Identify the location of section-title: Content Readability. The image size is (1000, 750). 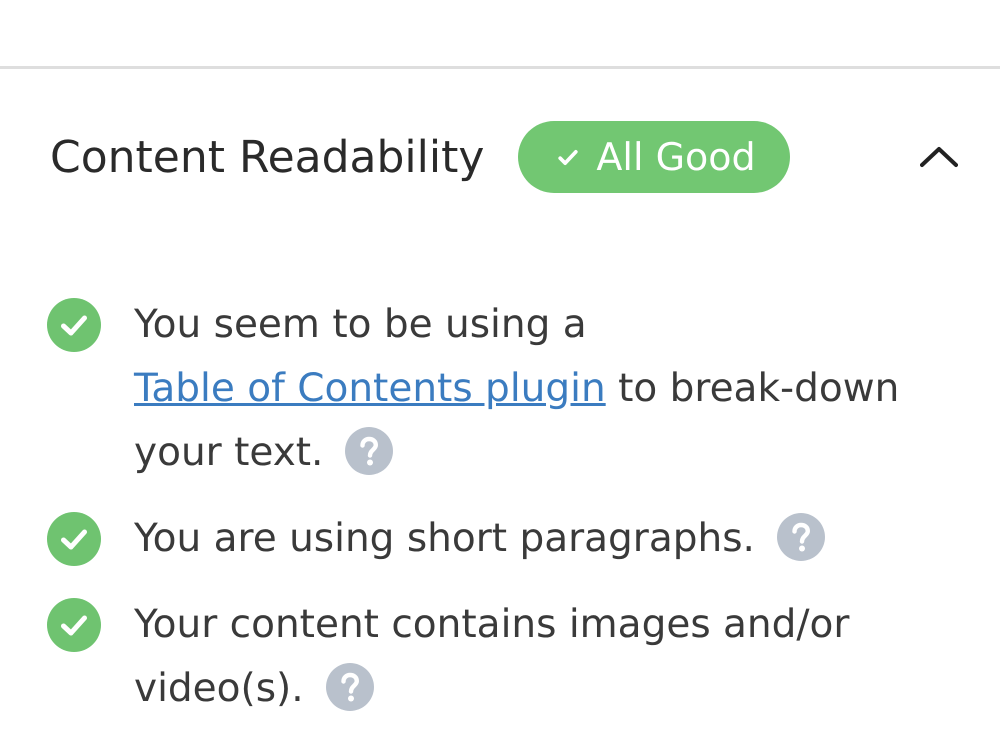
(267, 157).